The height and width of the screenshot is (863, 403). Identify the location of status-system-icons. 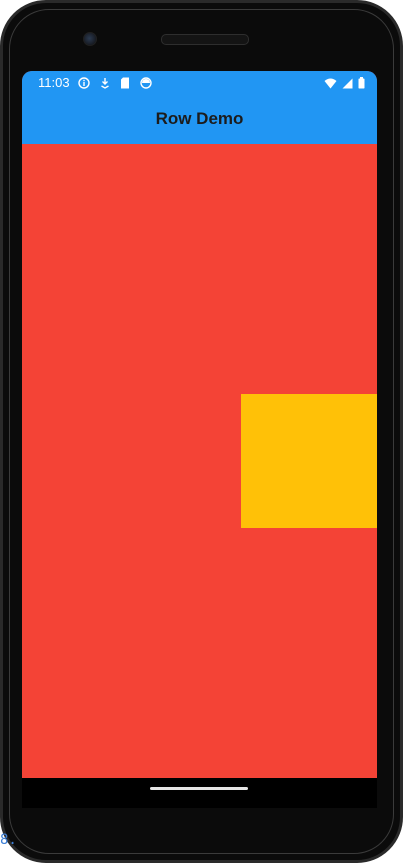
(344, 85).